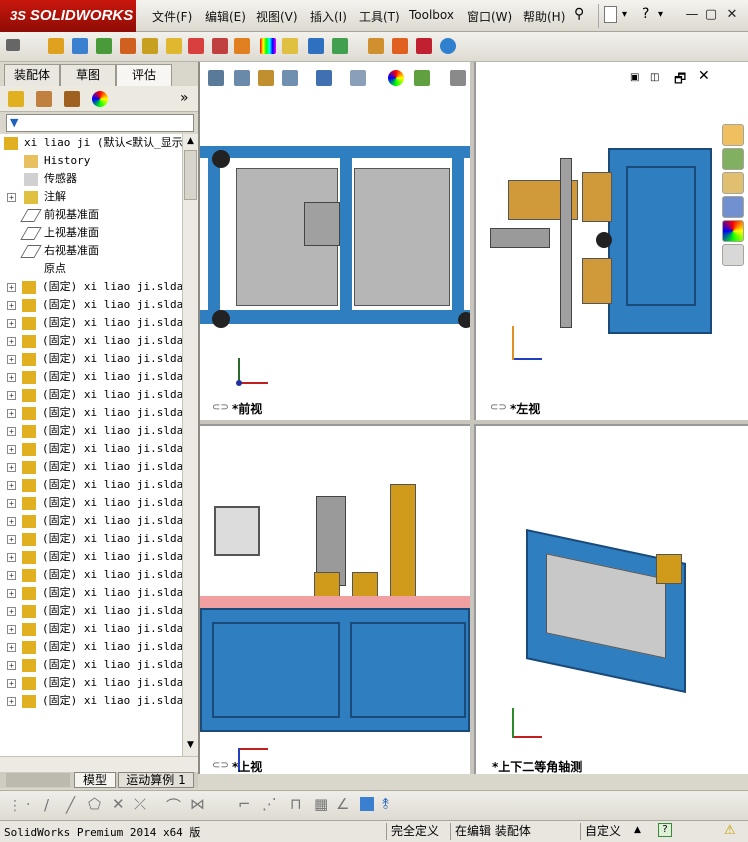  Describe the element at coordinates (225, 16) in the screenshot. I see `menu-edit: 编辑(E)` at that location.